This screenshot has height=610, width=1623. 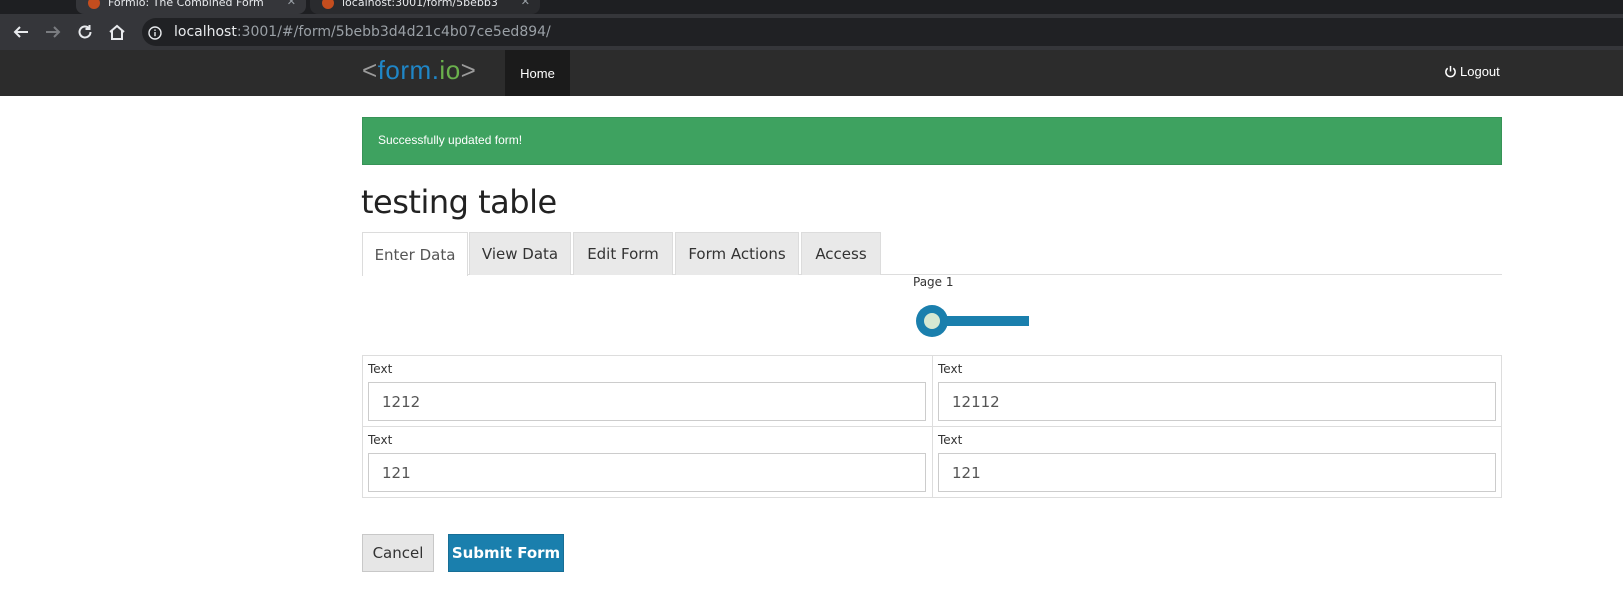 What do you see at coordinates (1450, 71) in the screenshot?
I see `power-icon` at bounding box center [1450, 71].